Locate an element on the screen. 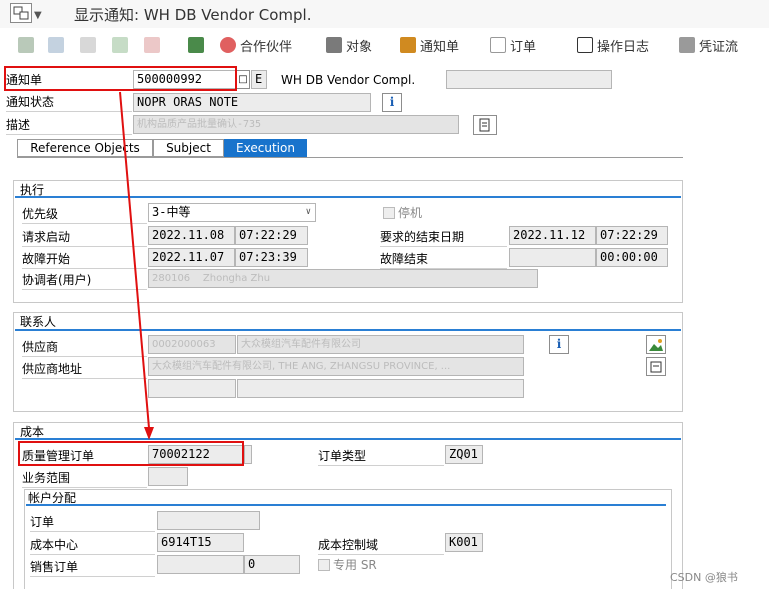  watermark: CSDN @狼书 is located at coordinates (704, 577).